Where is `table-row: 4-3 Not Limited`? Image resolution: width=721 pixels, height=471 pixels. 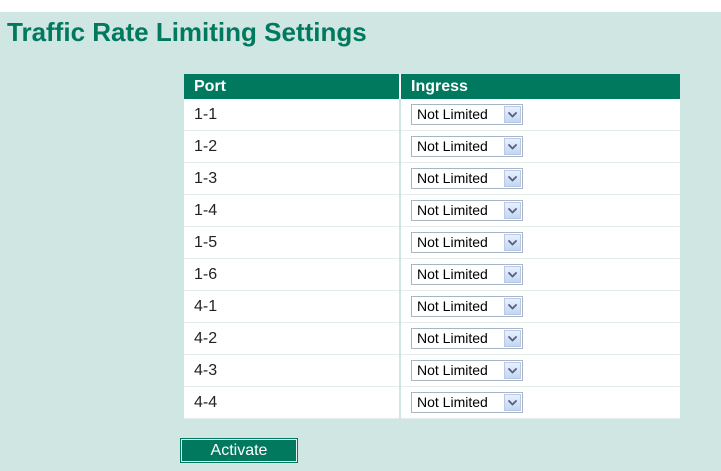 table-row: 4-3 Not Limited is located at coordinates (432, 370).